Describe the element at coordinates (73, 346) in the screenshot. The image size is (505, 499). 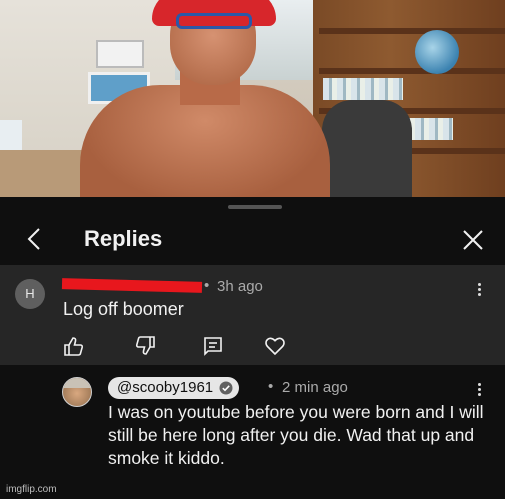
I see `like-icon` at that location.